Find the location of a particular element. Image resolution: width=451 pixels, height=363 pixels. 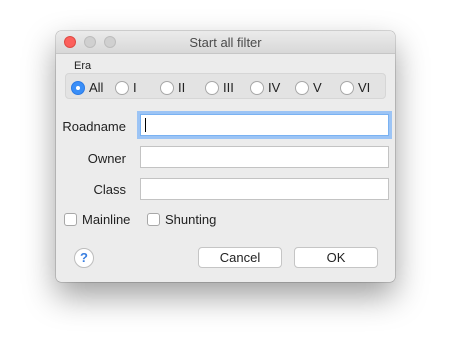

era-radio-label: V is located at coordinates (317, 87).